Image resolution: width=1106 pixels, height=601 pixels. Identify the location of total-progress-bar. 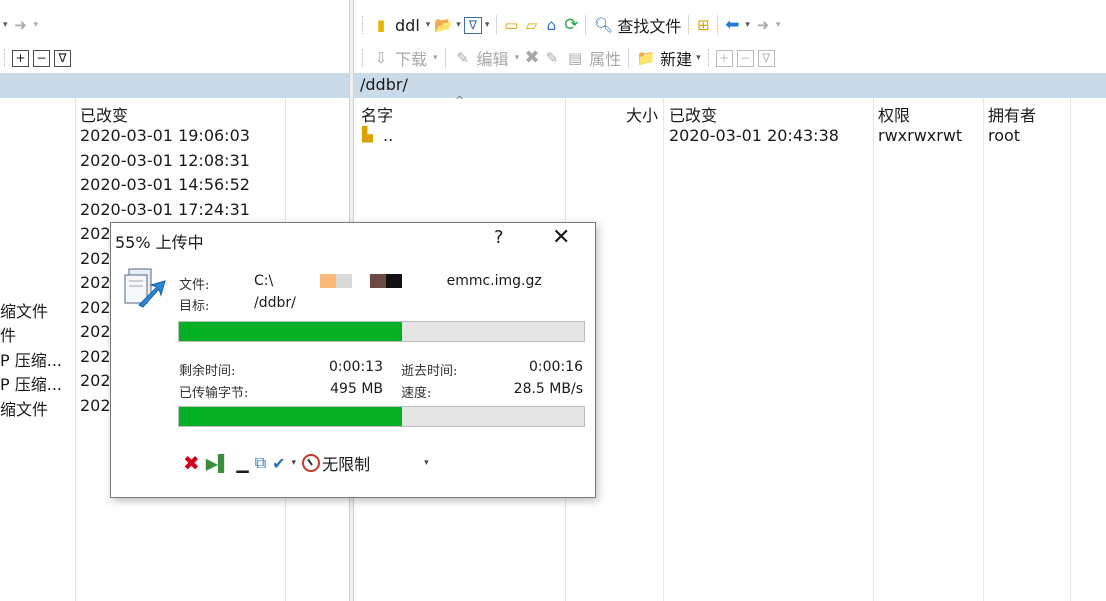
(381, 416).